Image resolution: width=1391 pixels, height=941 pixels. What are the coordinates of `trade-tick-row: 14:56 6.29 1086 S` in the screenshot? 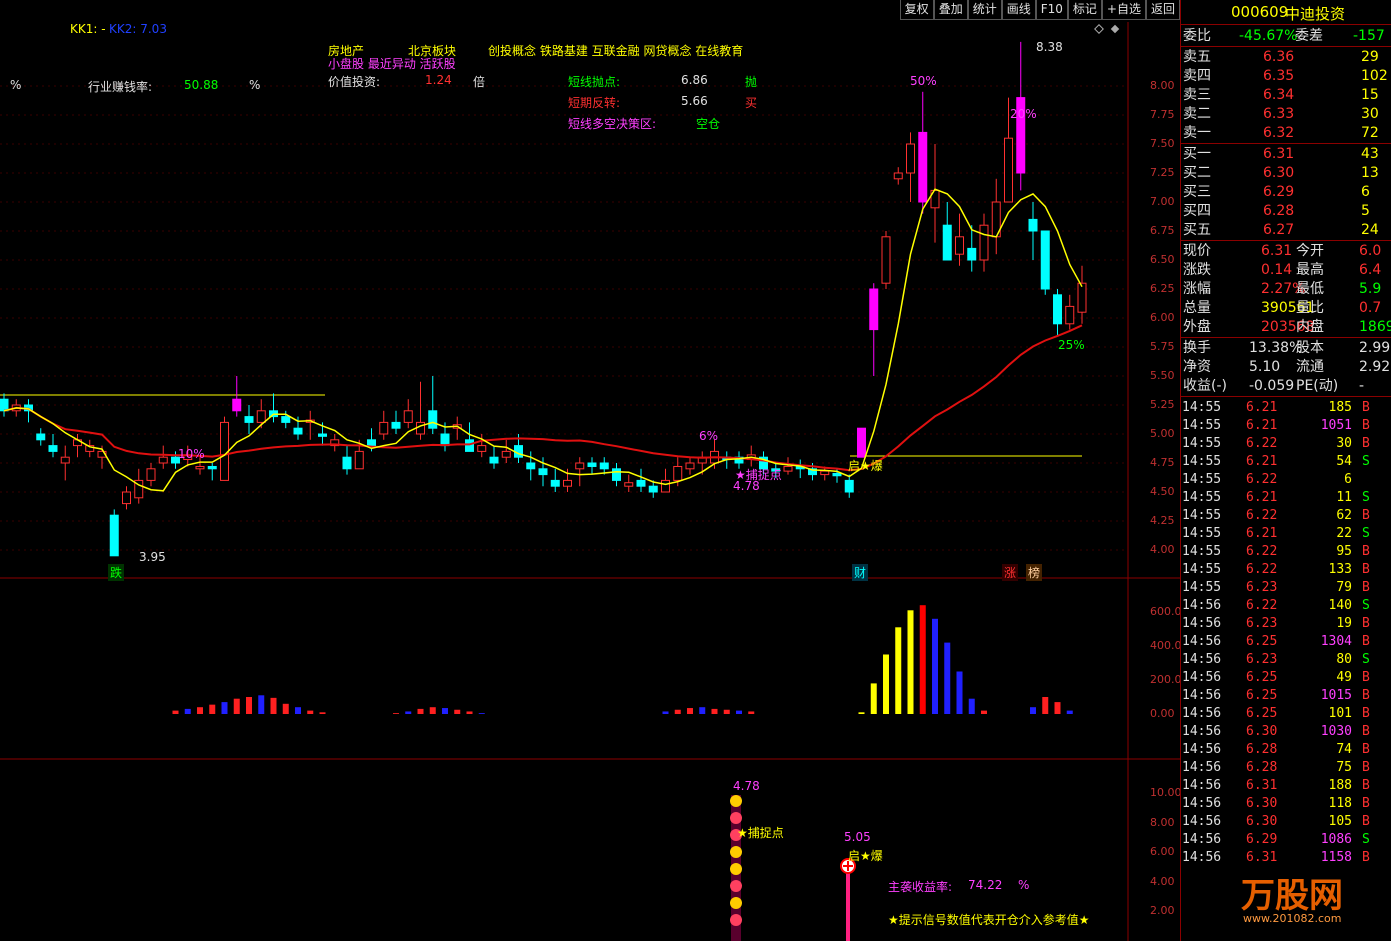 It's located at (1286, 840).